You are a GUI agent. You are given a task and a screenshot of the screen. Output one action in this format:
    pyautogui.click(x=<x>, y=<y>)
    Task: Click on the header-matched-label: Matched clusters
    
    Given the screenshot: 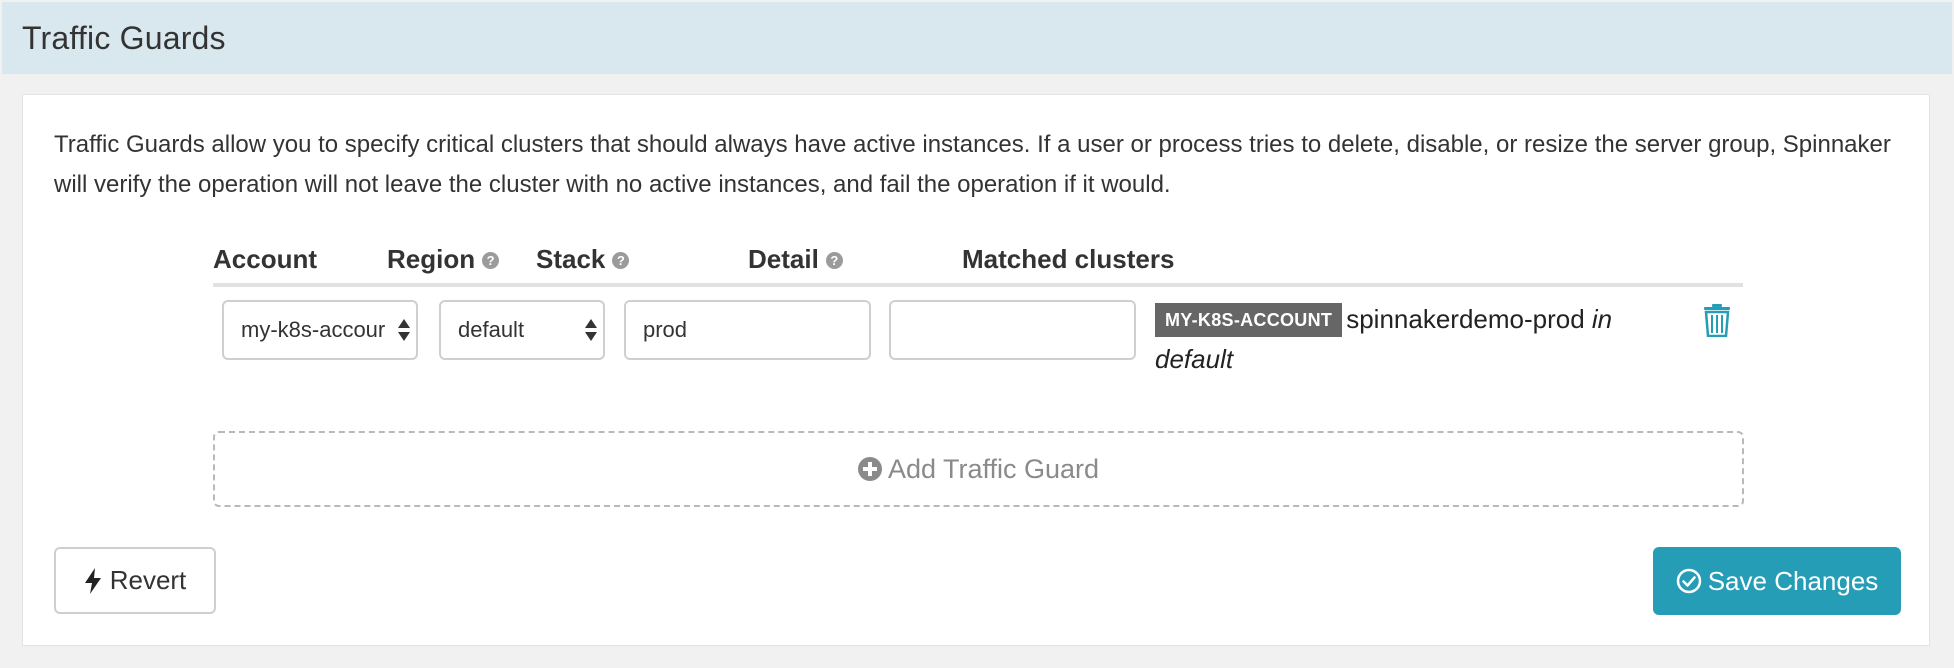 What is the action you would take?
    pyautogui.click(x=1068, y=258)
    